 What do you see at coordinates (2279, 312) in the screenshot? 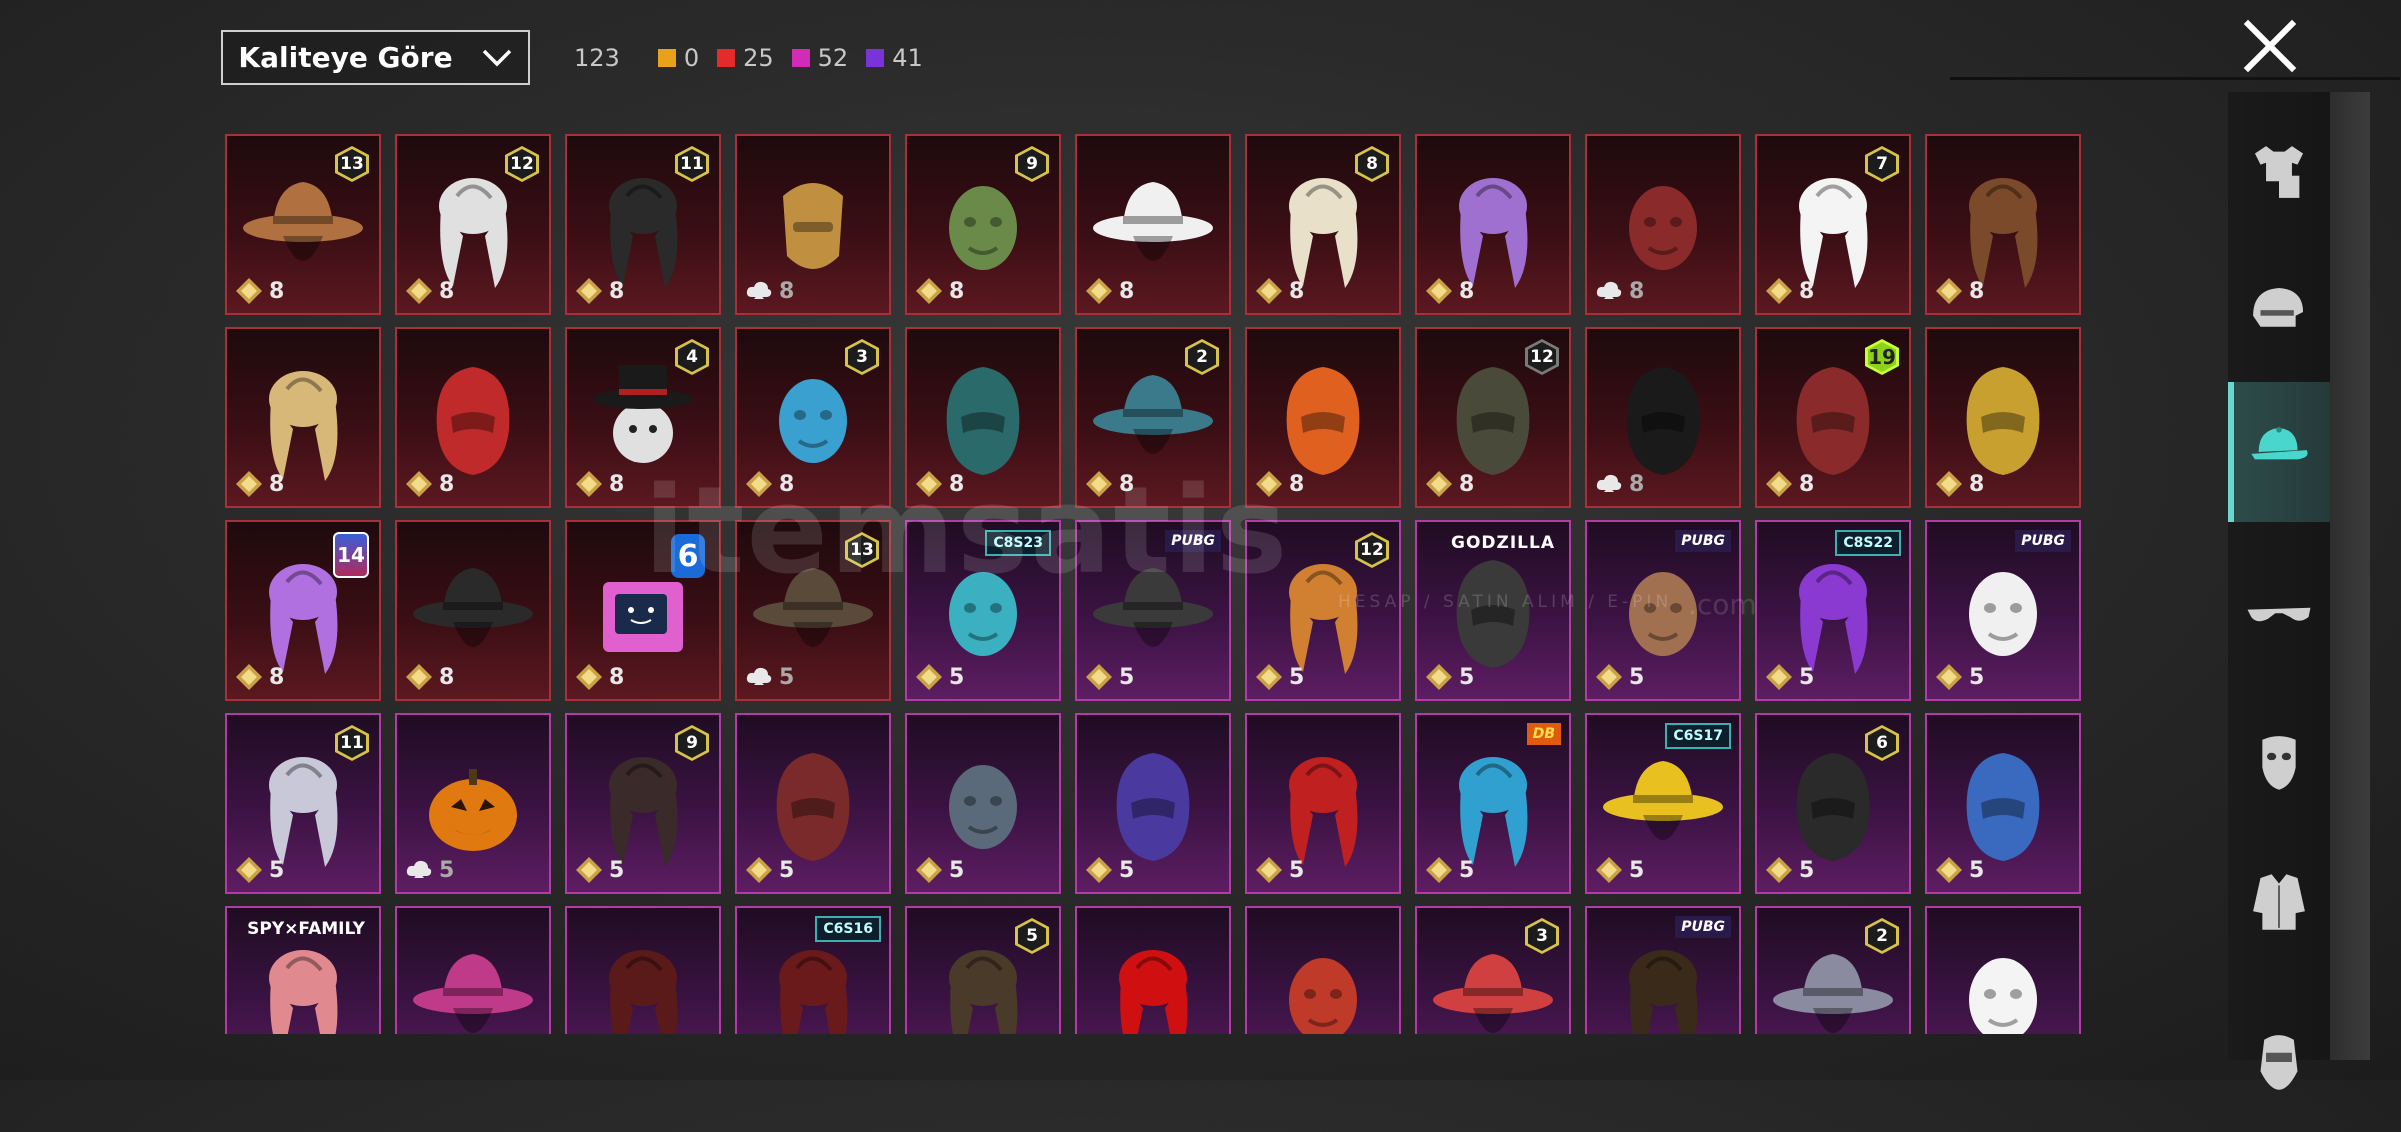
I see `category-tab-helmet` at bounding box center [2279, 312].